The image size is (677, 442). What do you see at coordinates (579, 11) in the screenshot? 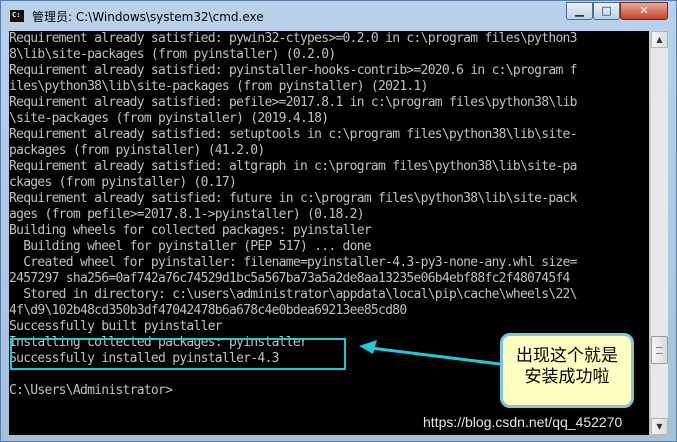
I see `minimize-button: ▁` at bounding box center [579, 11].